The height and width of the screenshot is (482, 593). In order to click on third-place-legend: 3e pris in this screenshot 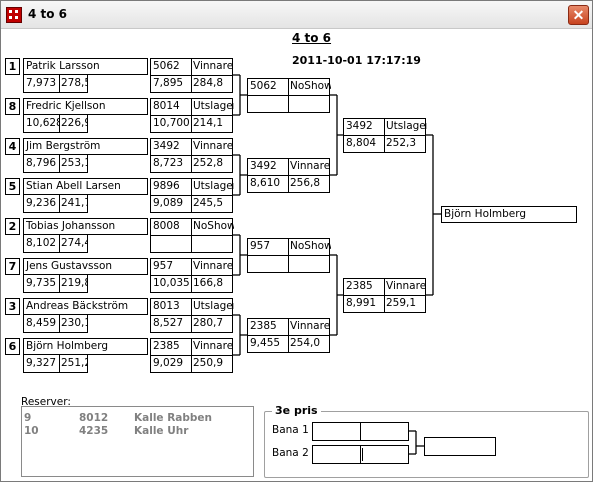, I will do `click(296, 410)`.